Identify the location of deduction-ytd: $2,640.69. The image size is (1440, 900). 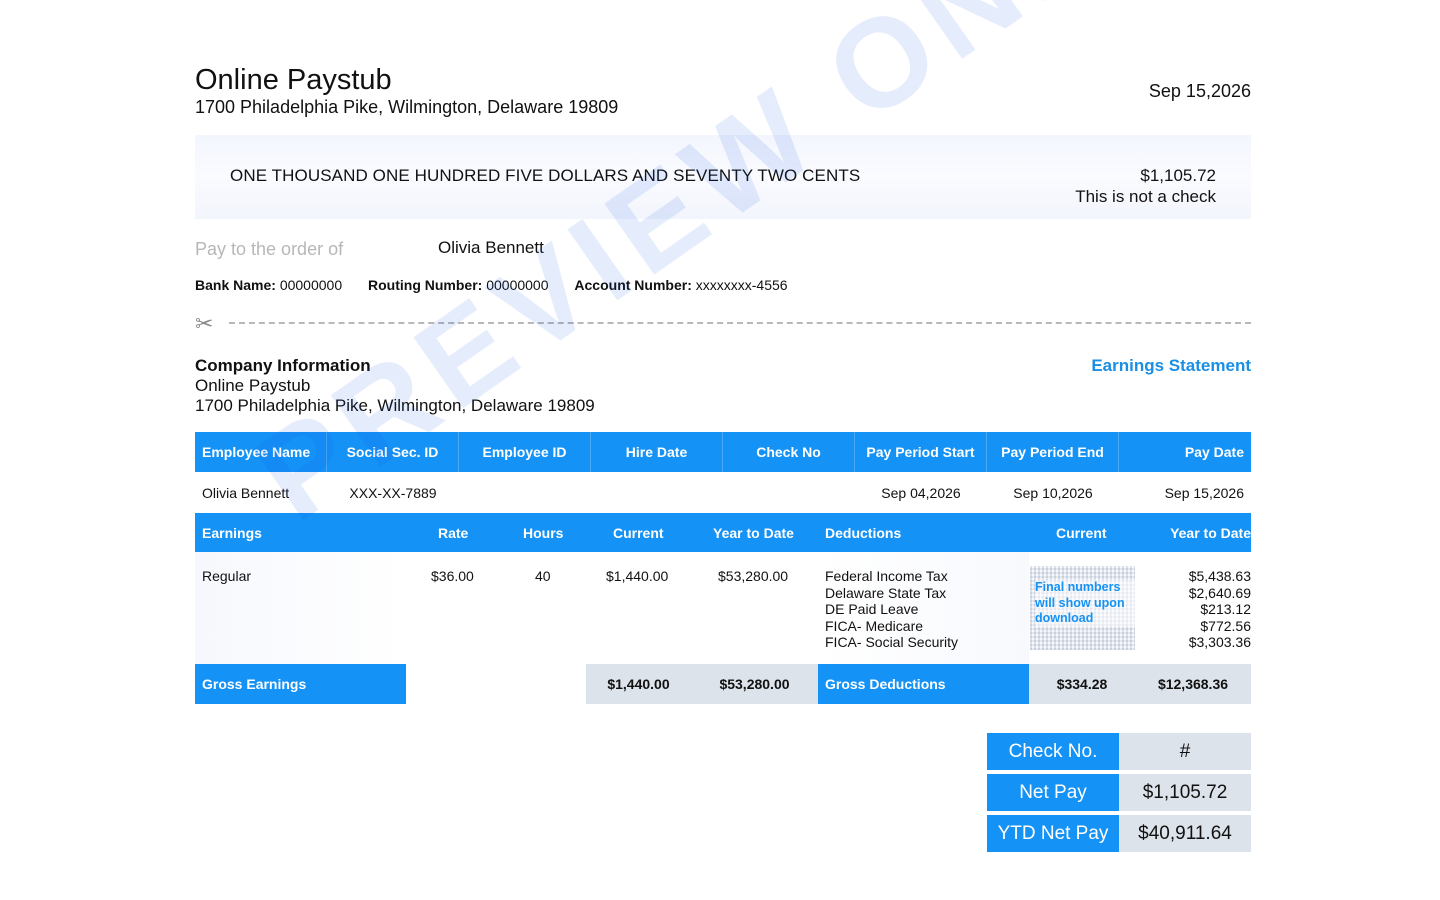
(1219, 592).